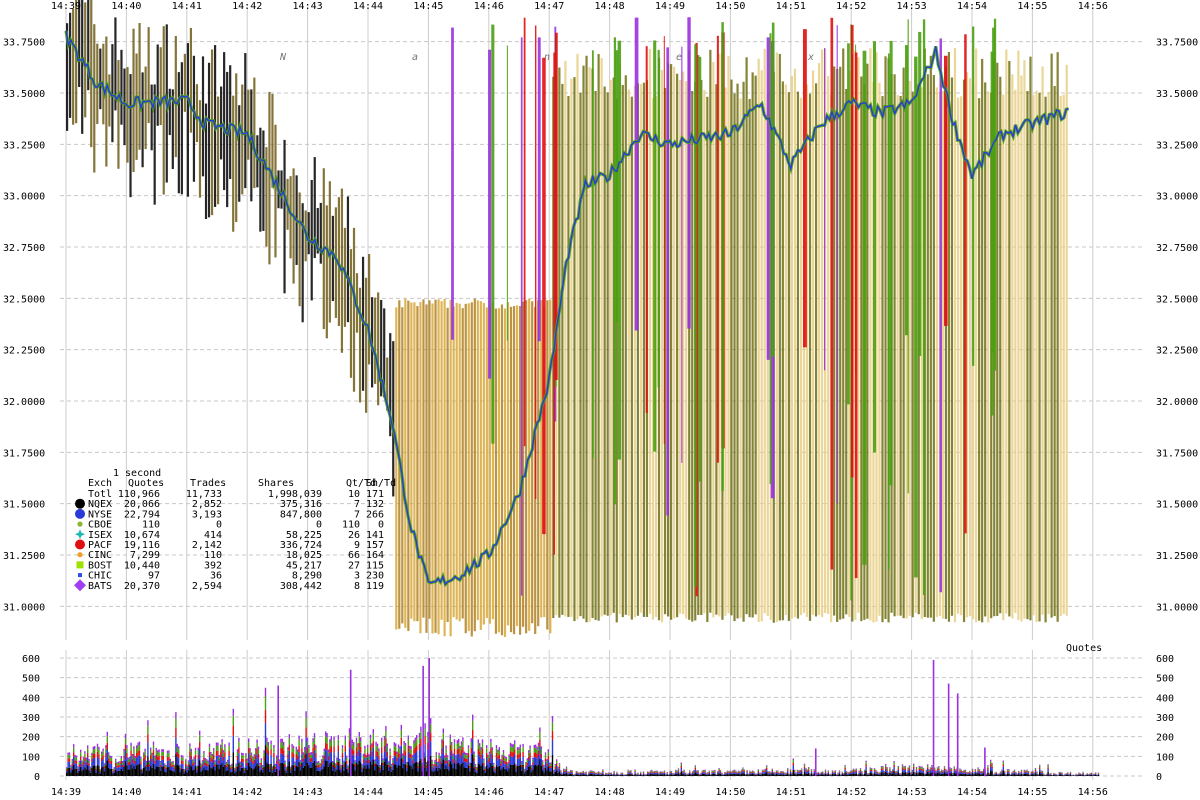 This screenshot has height=800, width=1200. I want to click on legend-marker, so click(80, 555).